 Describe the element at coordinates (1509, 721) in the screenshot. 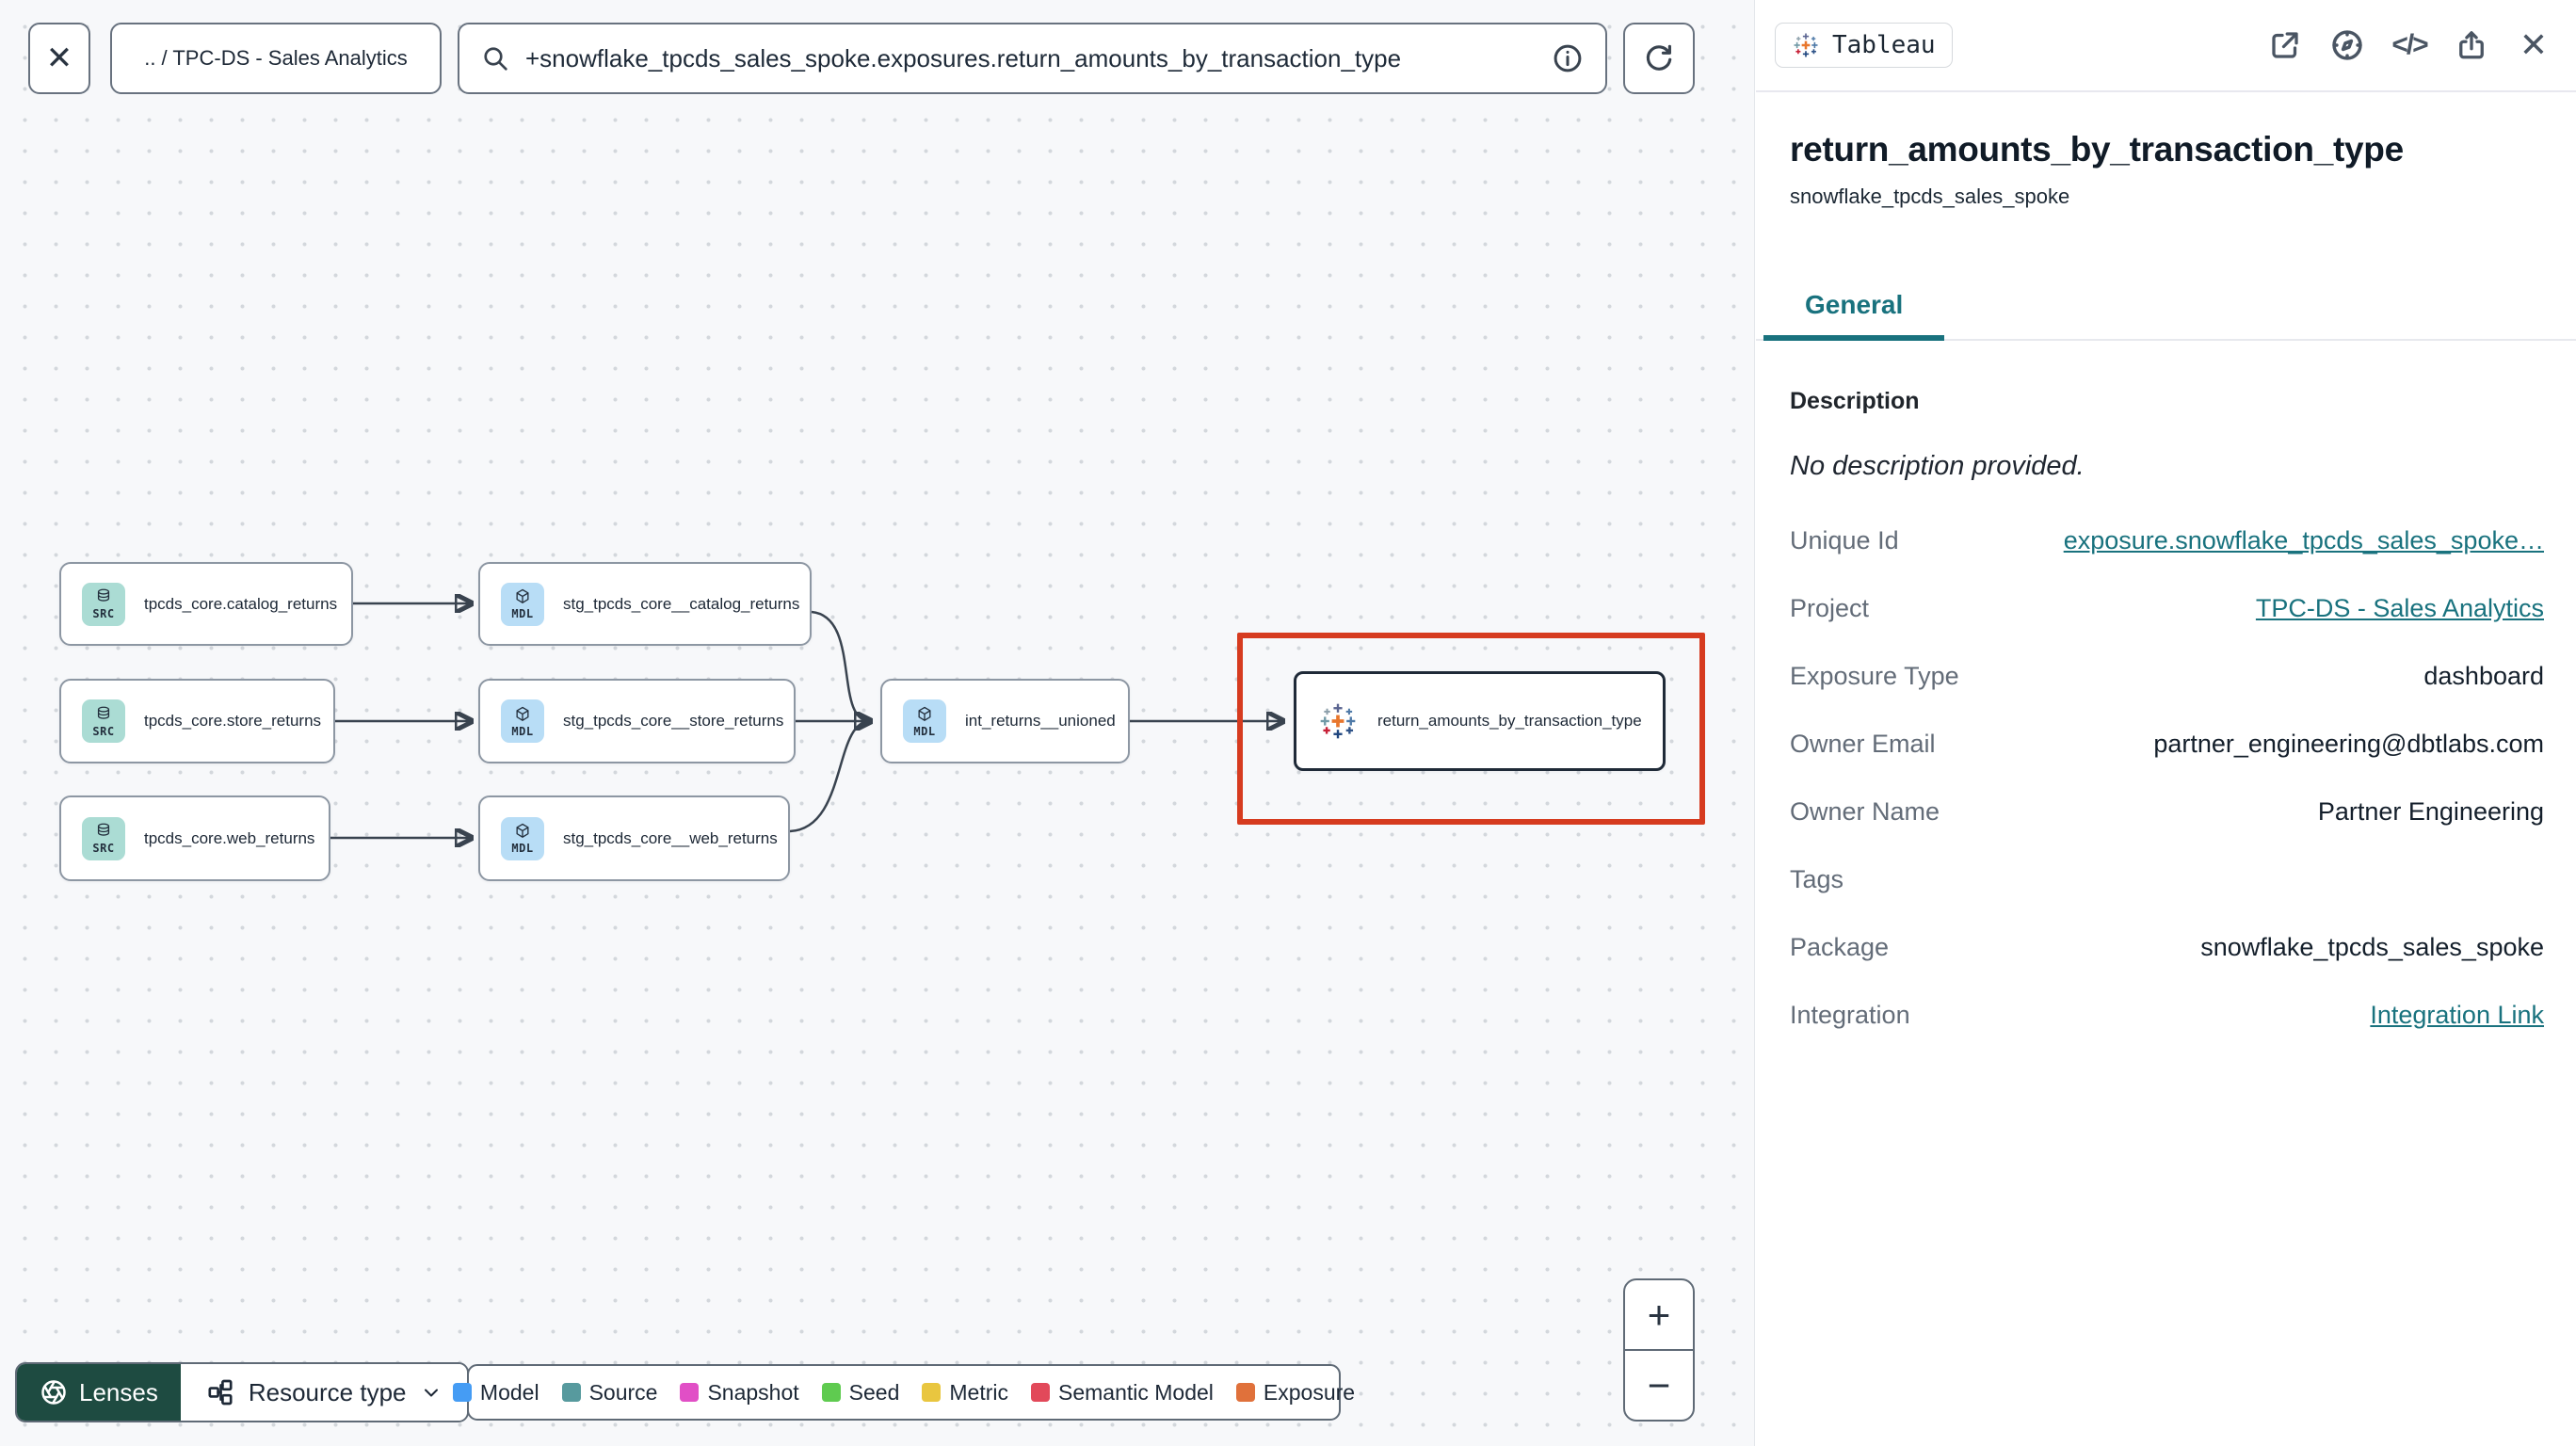

I see `node-label: return_amounts_by_transaction_type` at that location.